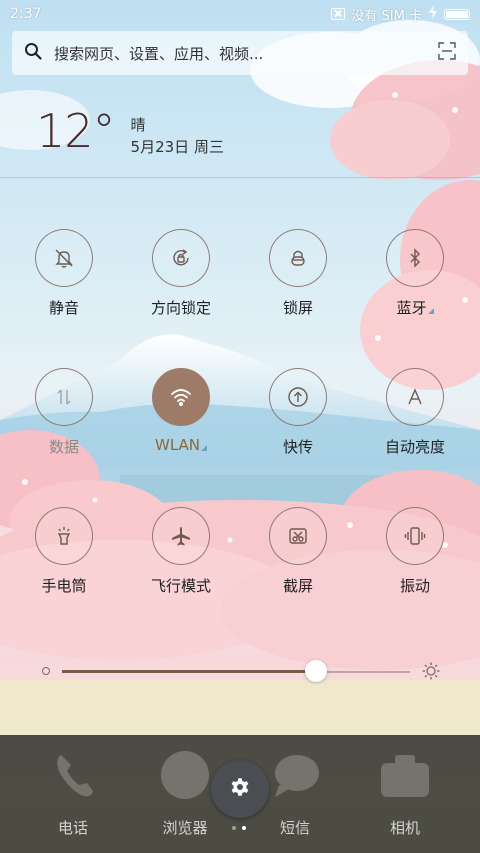 The height and width of the screenshot is (853, 480). Describe the element at coordinates (73, 775) in the screenshot. I see `phone-icon` at that location.